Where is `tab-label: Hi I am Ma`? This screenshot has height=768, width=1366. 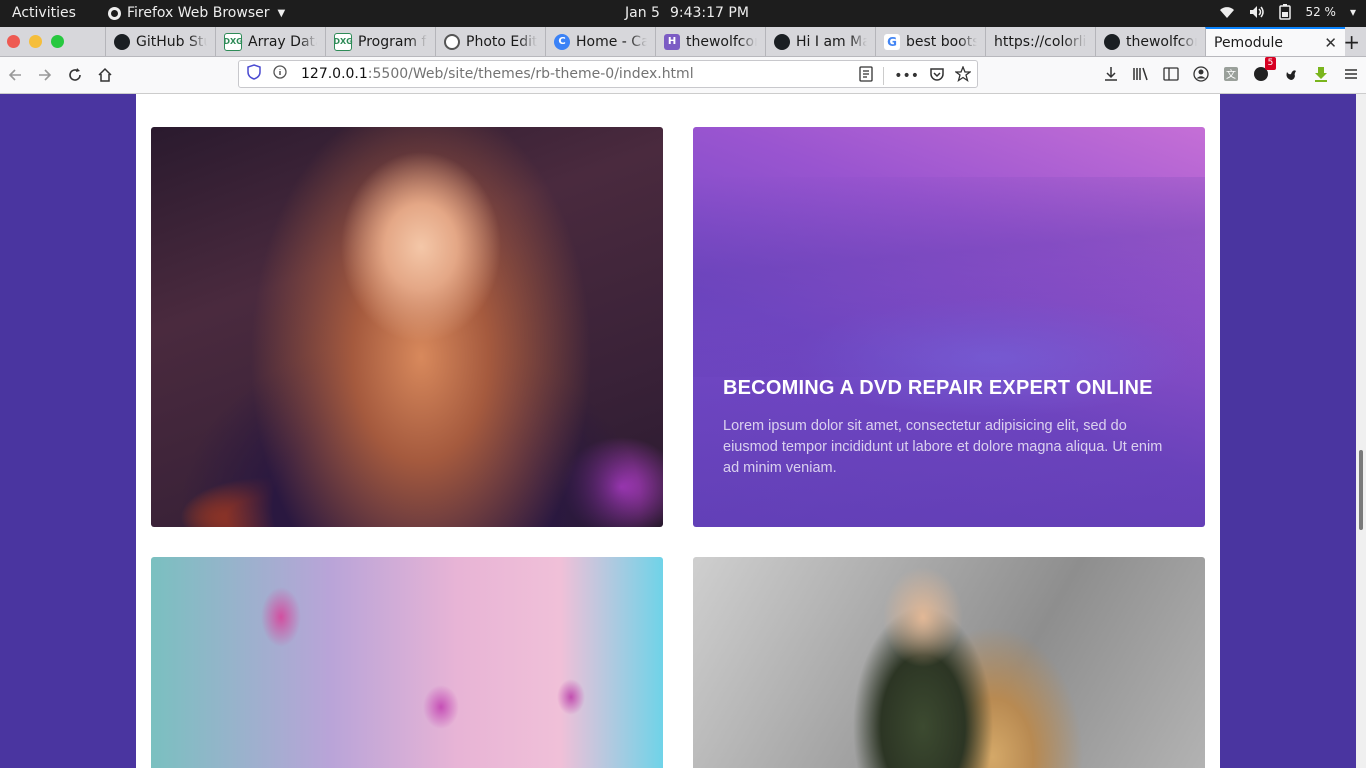
tab-label: Hi I am Ma is located at coordinates (831, 41).